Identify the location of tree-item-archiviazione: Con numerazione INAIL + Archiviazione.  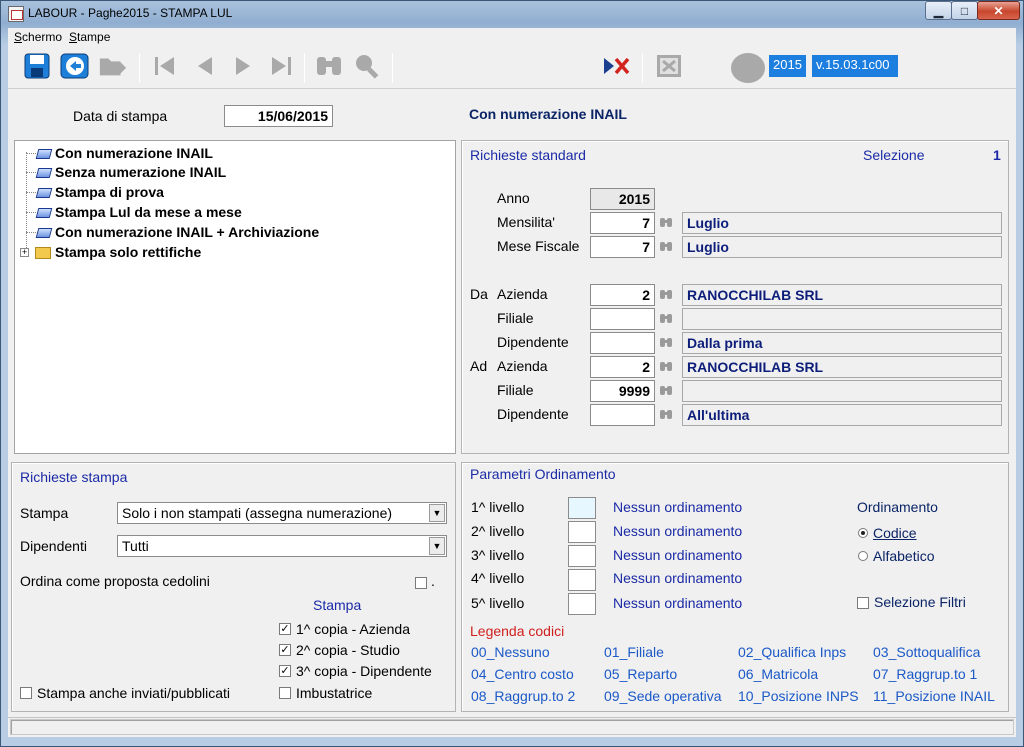
(236, 233).